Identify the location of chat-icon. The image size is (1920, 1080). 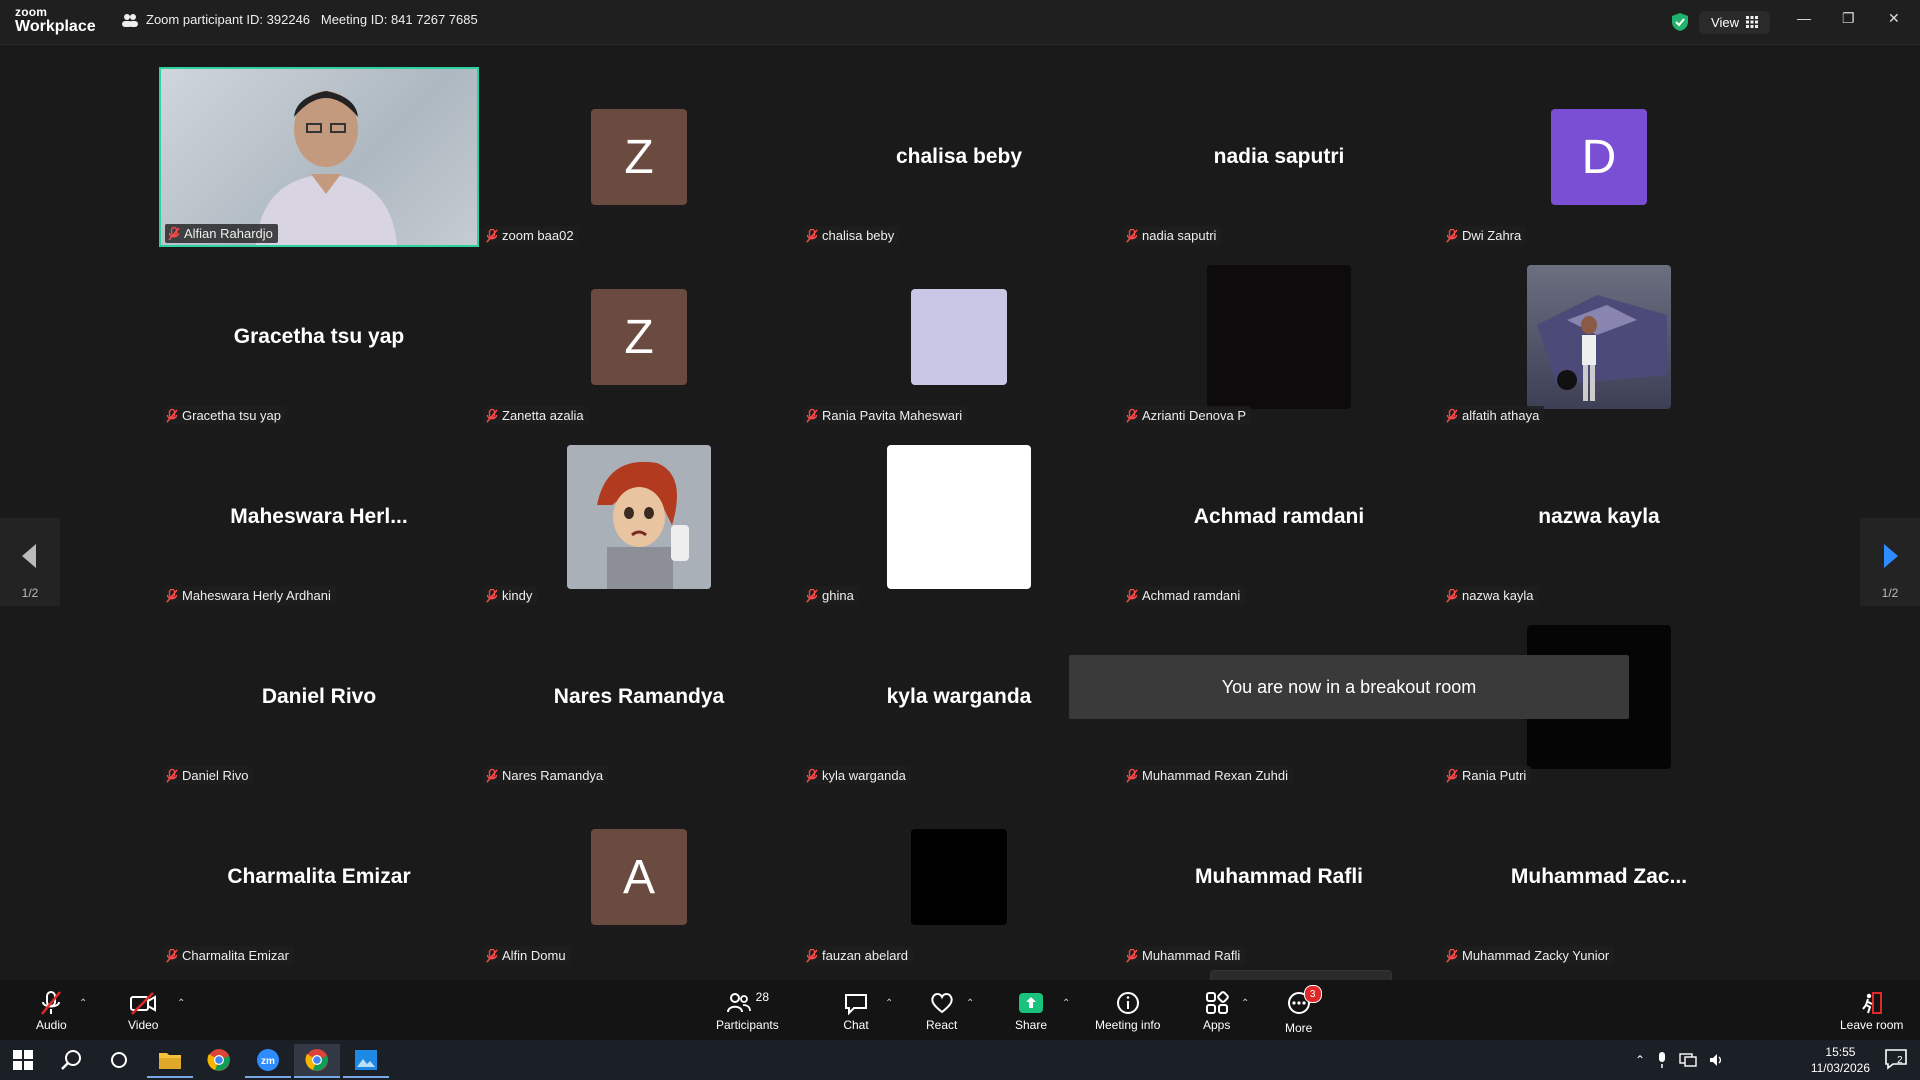
(856, 1005).